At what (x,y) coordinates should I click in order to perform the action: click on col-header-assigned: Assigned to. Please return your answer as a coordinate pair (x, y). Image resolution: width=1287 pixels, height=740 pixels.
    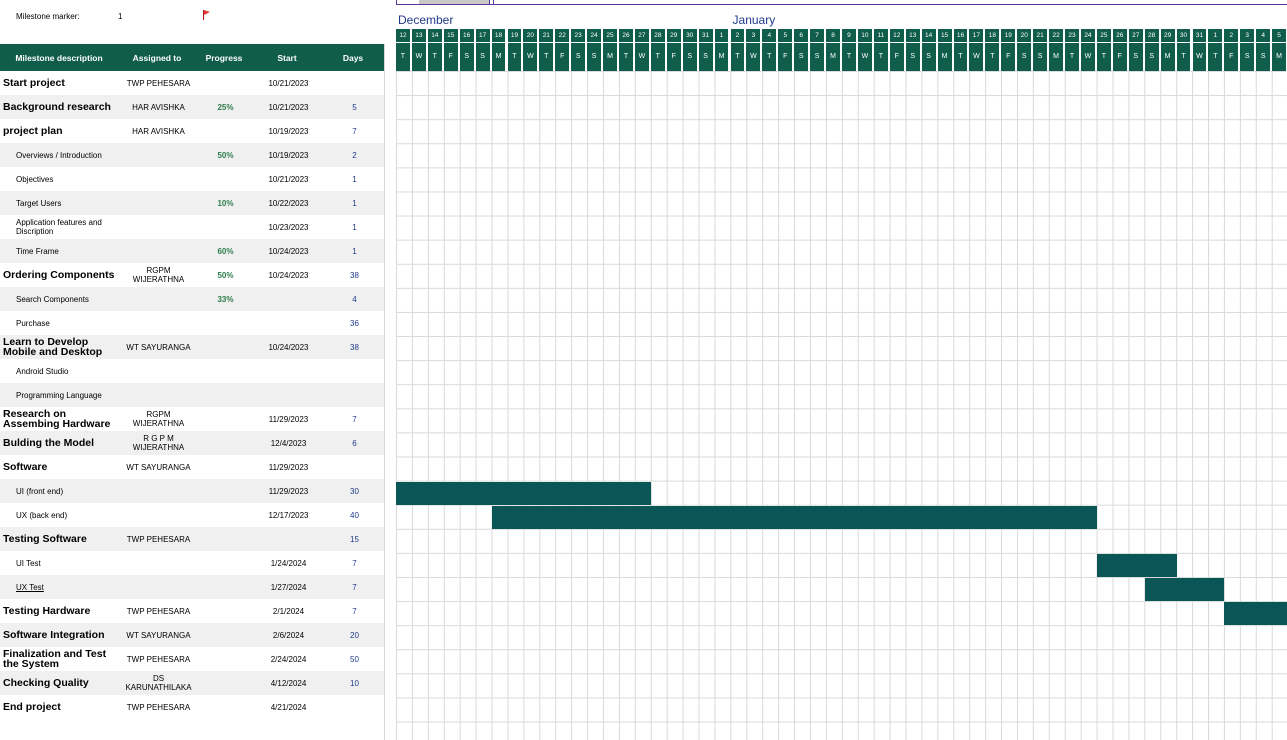
    Looking at the image, I should click on (157, 57).